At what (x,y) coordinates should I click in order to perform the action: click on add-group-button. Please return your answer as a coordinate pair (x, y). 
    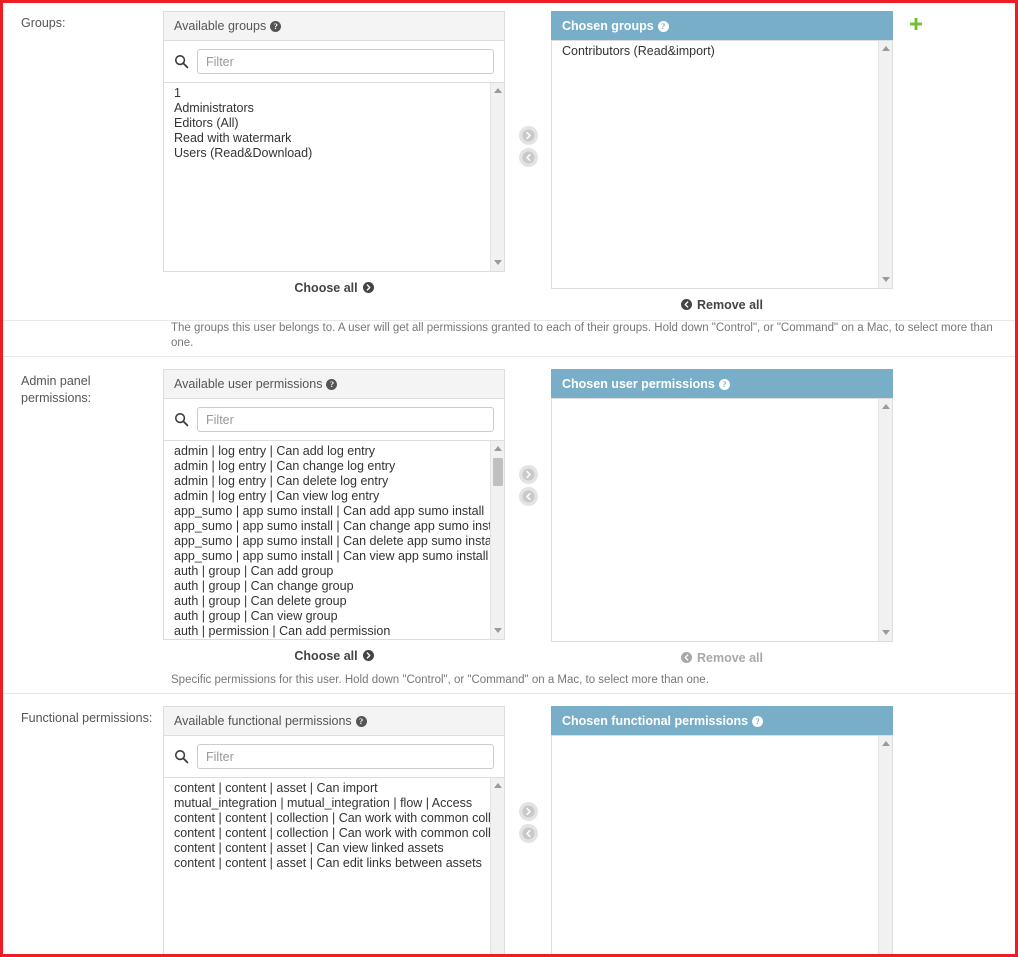
    Looking at the image, I should click on (916, 24).